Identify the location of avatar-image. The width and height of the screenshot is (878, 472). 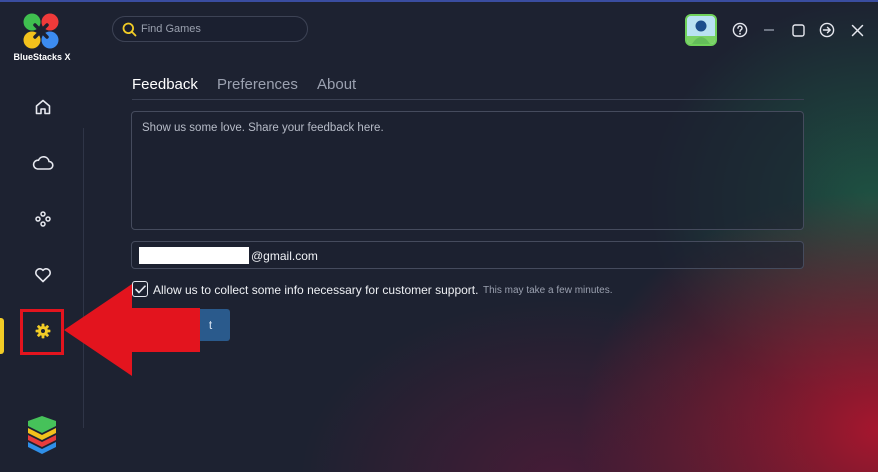
(701, 30).